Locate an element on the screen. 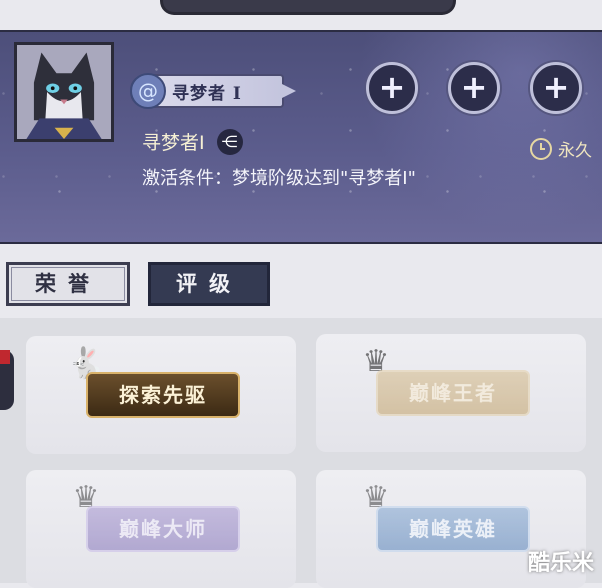 The width and height of the screenshot is (602, 588). badge-tail is located at coordinates (289, 91).